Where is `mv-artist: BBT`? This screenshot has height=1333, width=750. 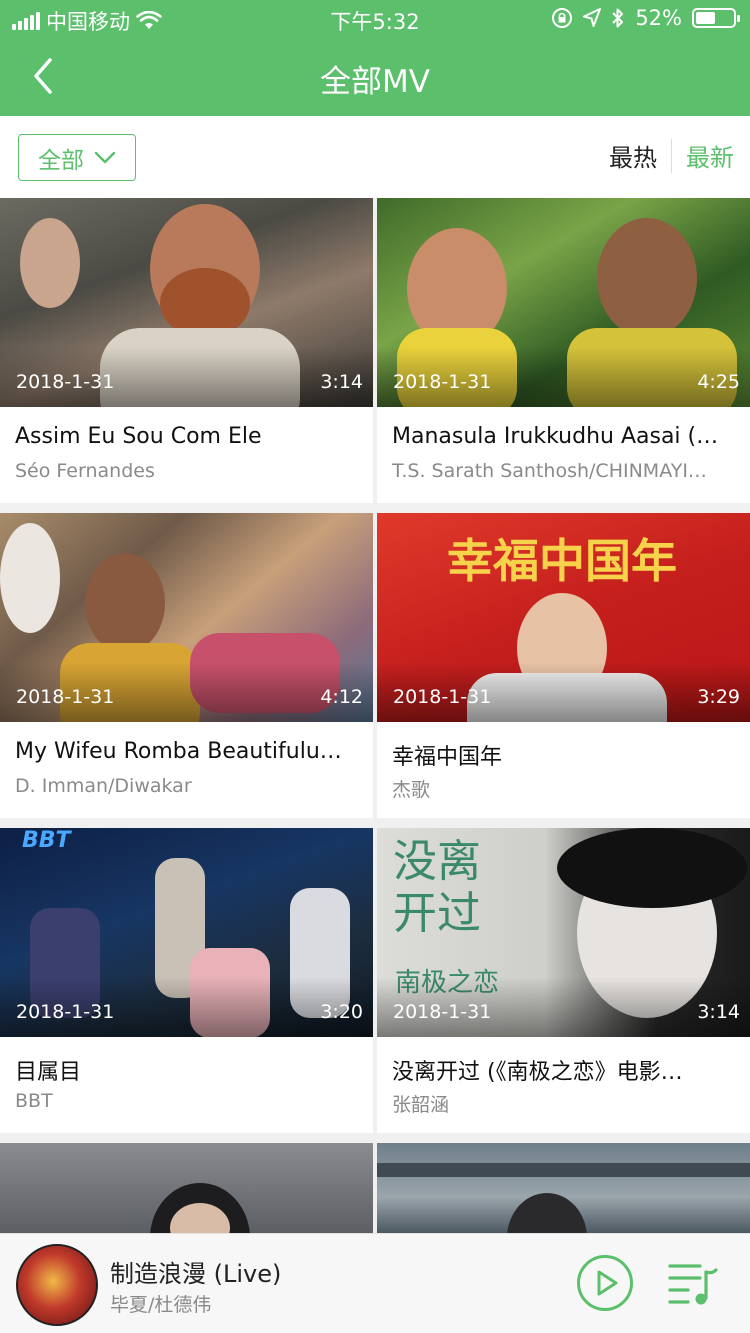
mv-artist: BBT is located at coordinates (34, 1101).